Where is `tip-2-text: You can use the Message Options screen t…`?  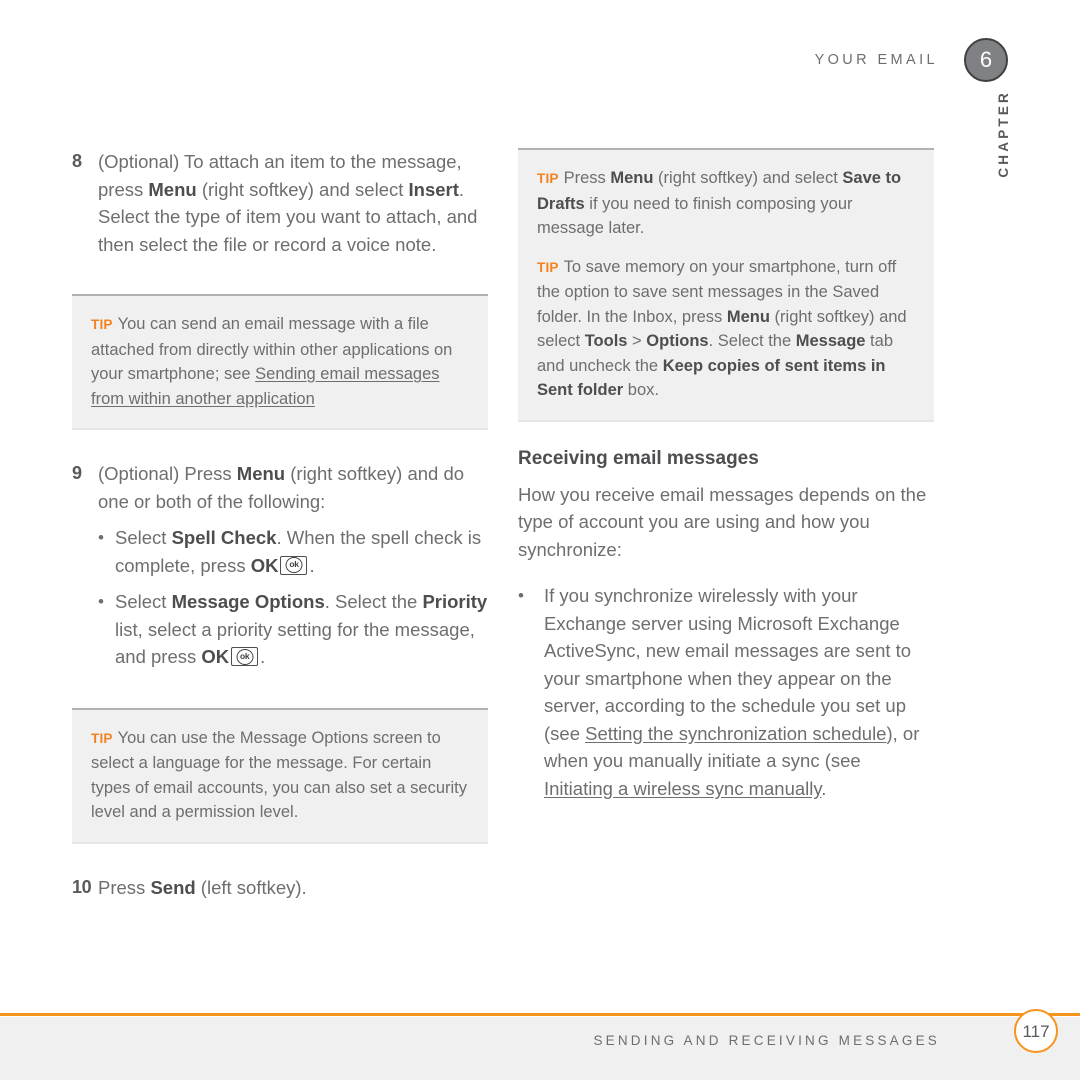 tip-2-text: You can use the Message Options screen t… is located at coordinates (279, 775).